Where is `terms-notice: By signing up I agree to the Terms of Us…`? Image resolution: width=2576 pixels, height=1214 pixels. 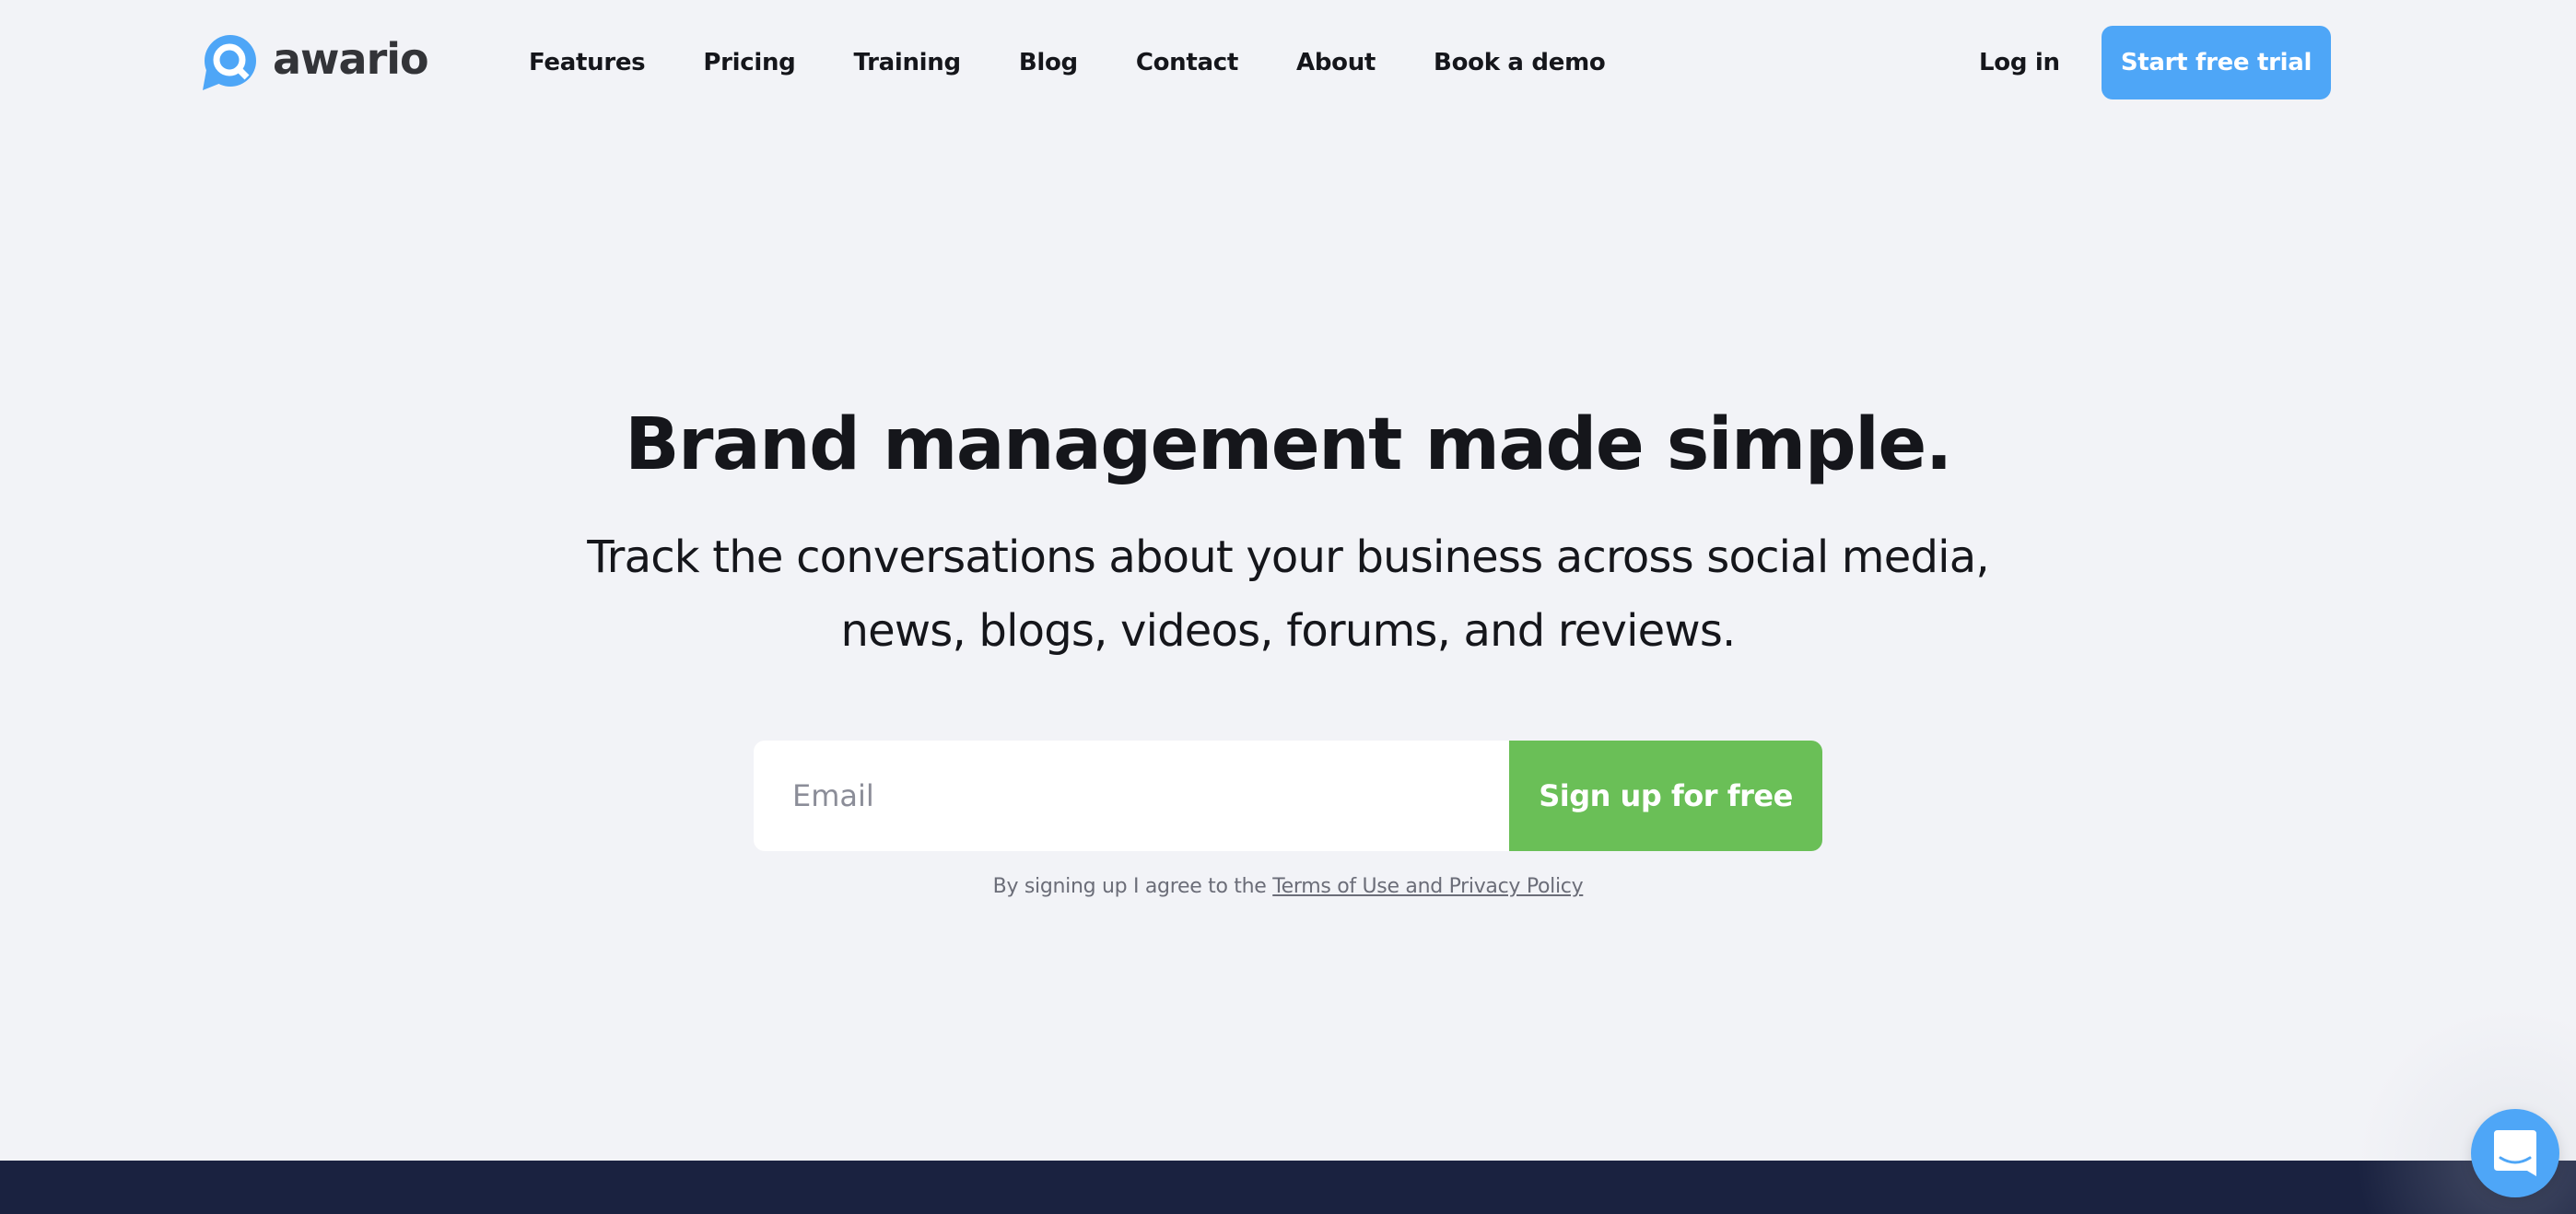
terms-notice: By signing up I agree to the Terms of Us… is located at coordinates (1288, 887).